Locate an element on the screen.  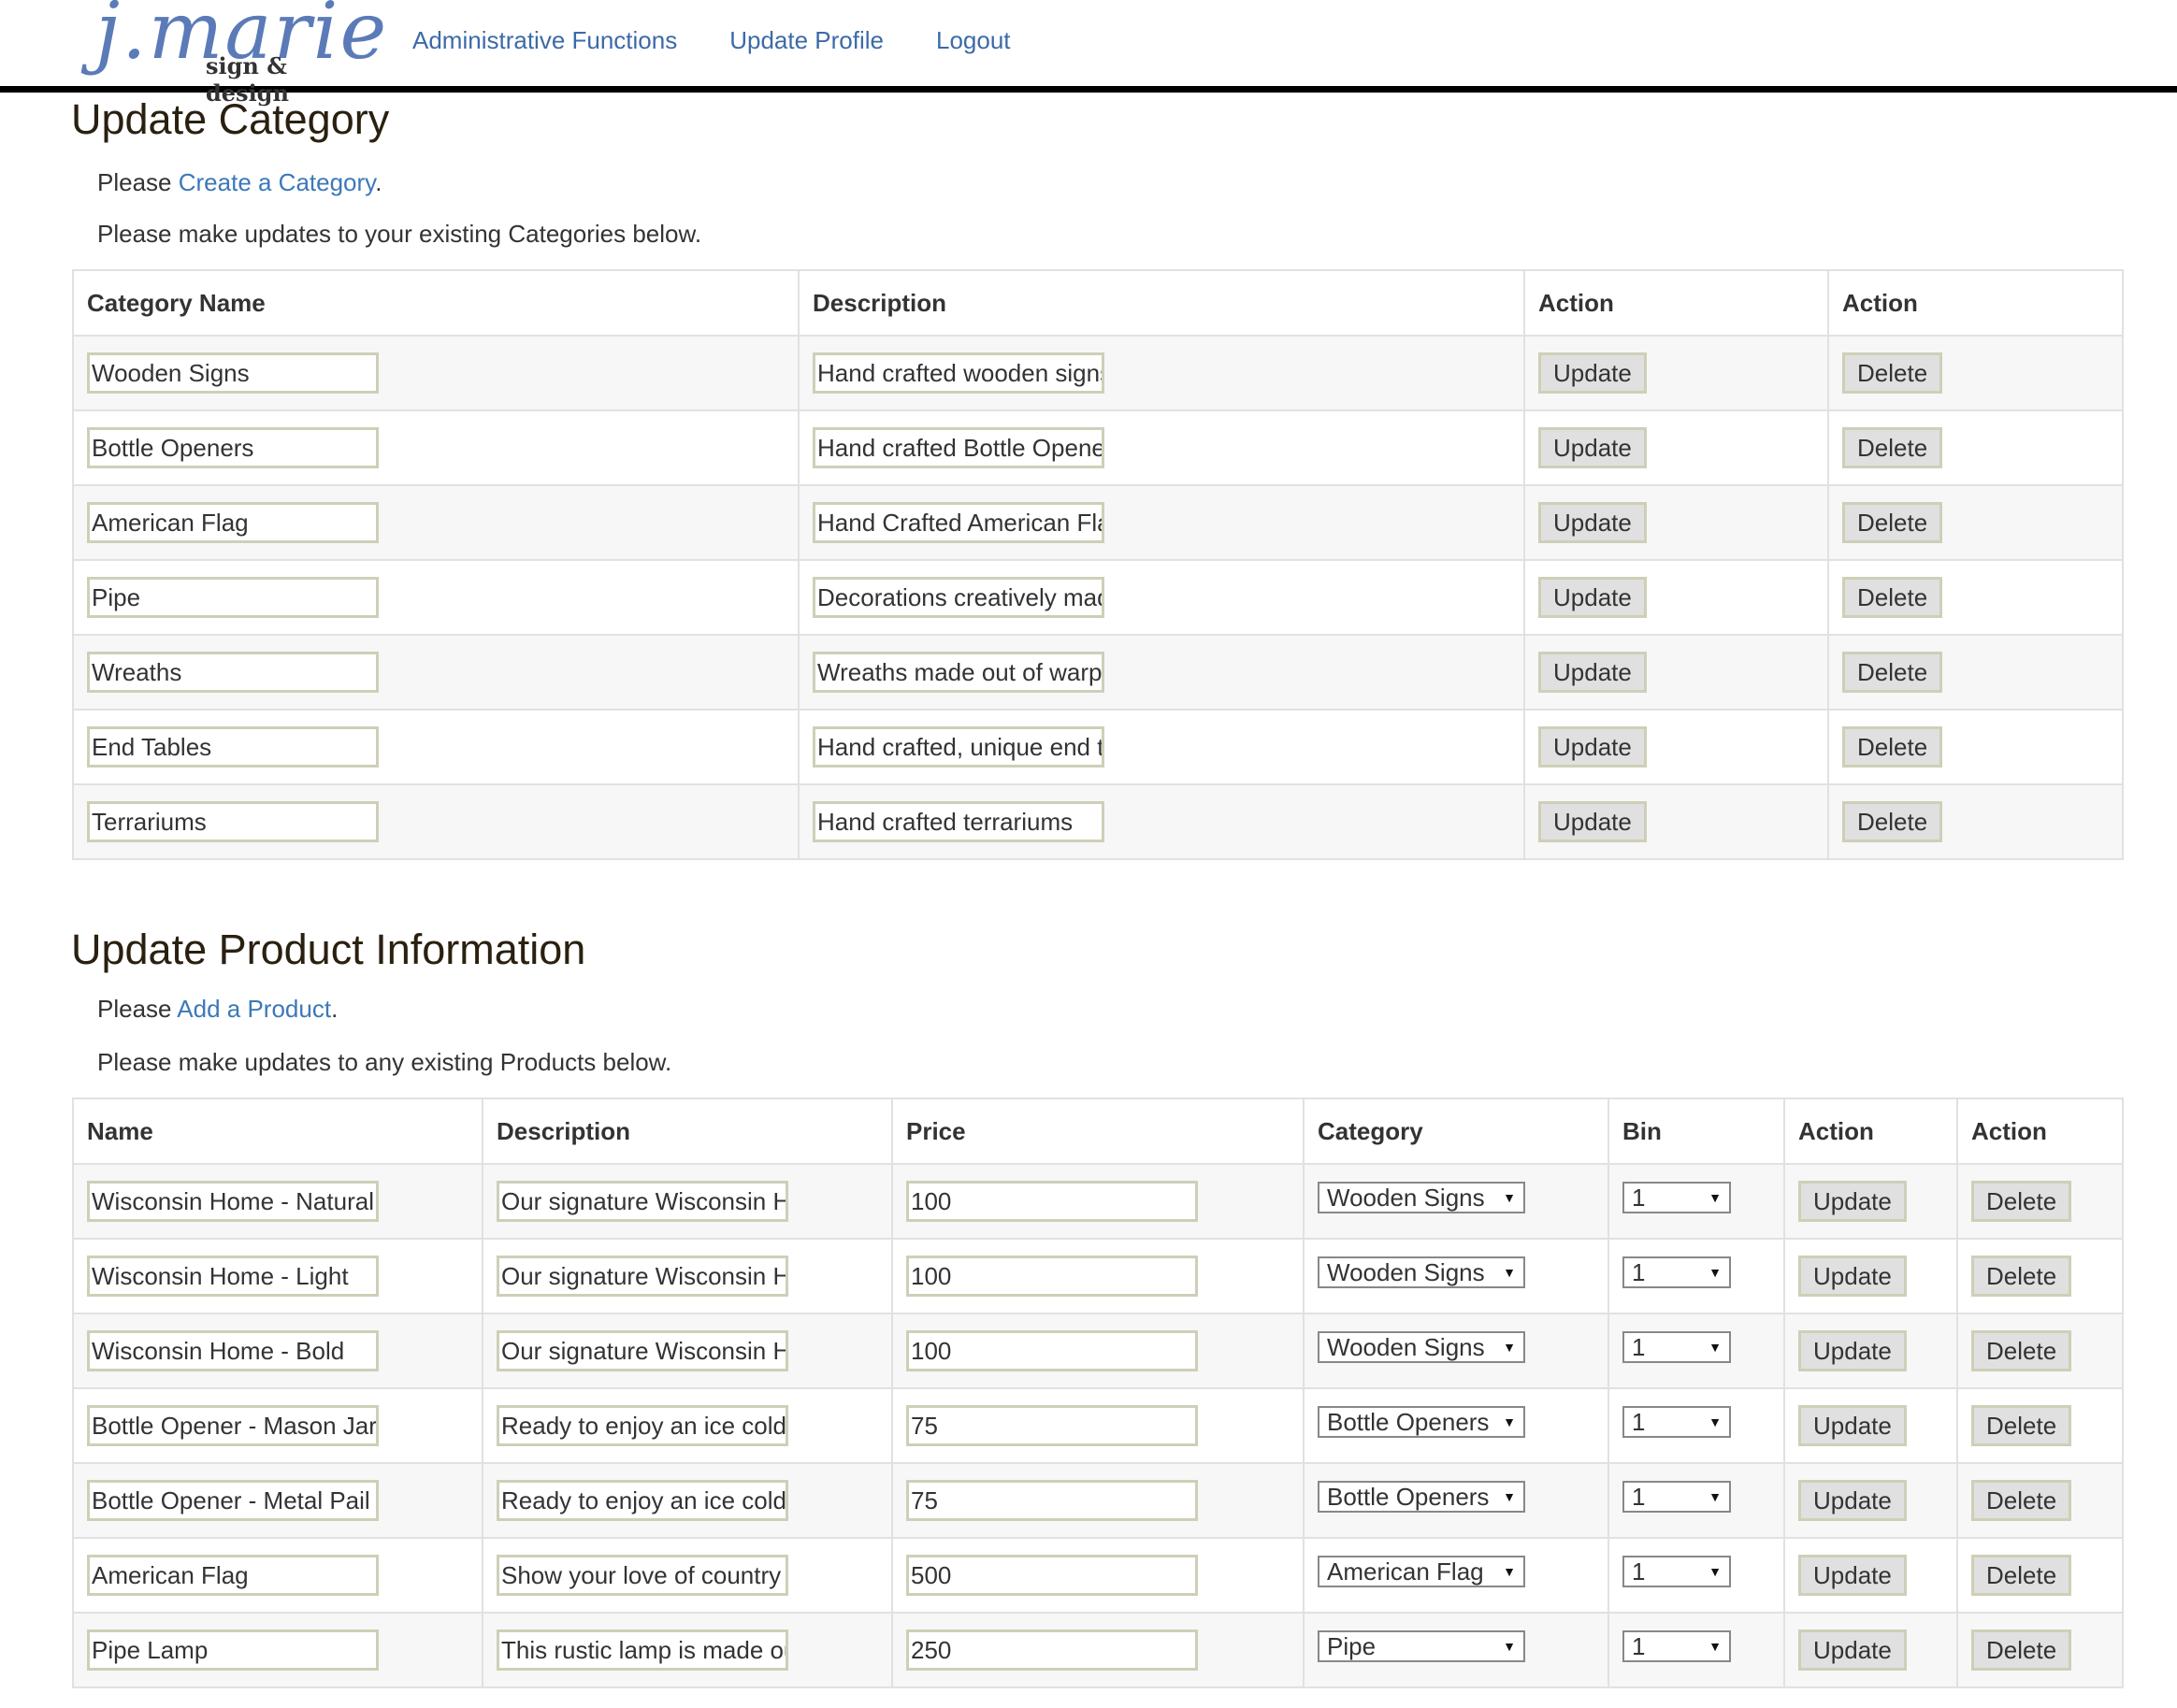
add-product-link: Add a Product is located at coordinates (254, 1009).